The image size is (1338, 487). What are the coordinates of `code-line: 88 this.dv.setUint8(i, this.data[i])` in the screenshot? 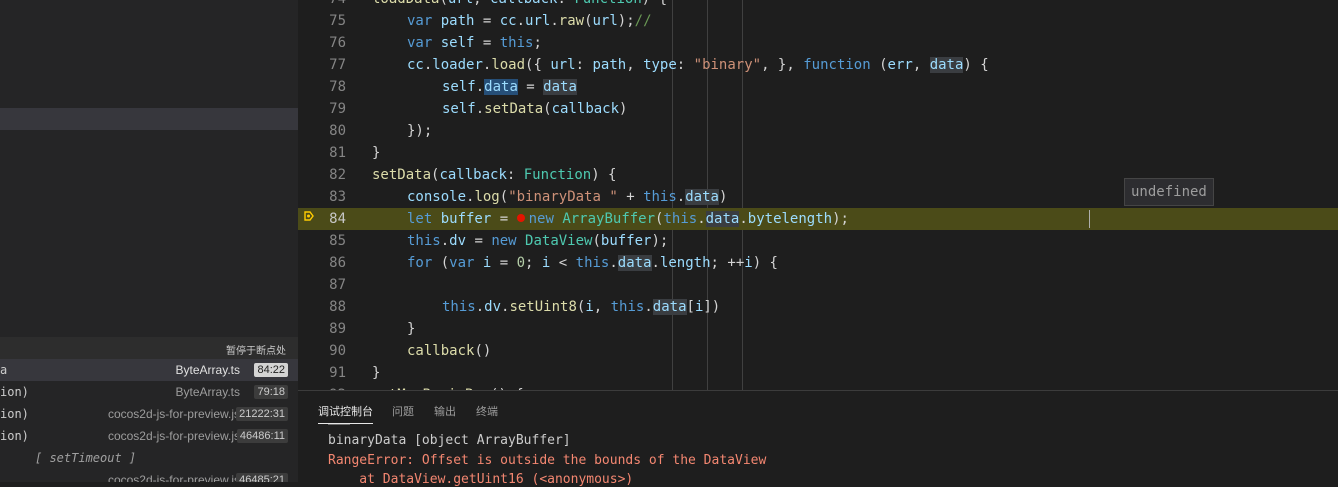 It's located at (818, 307).